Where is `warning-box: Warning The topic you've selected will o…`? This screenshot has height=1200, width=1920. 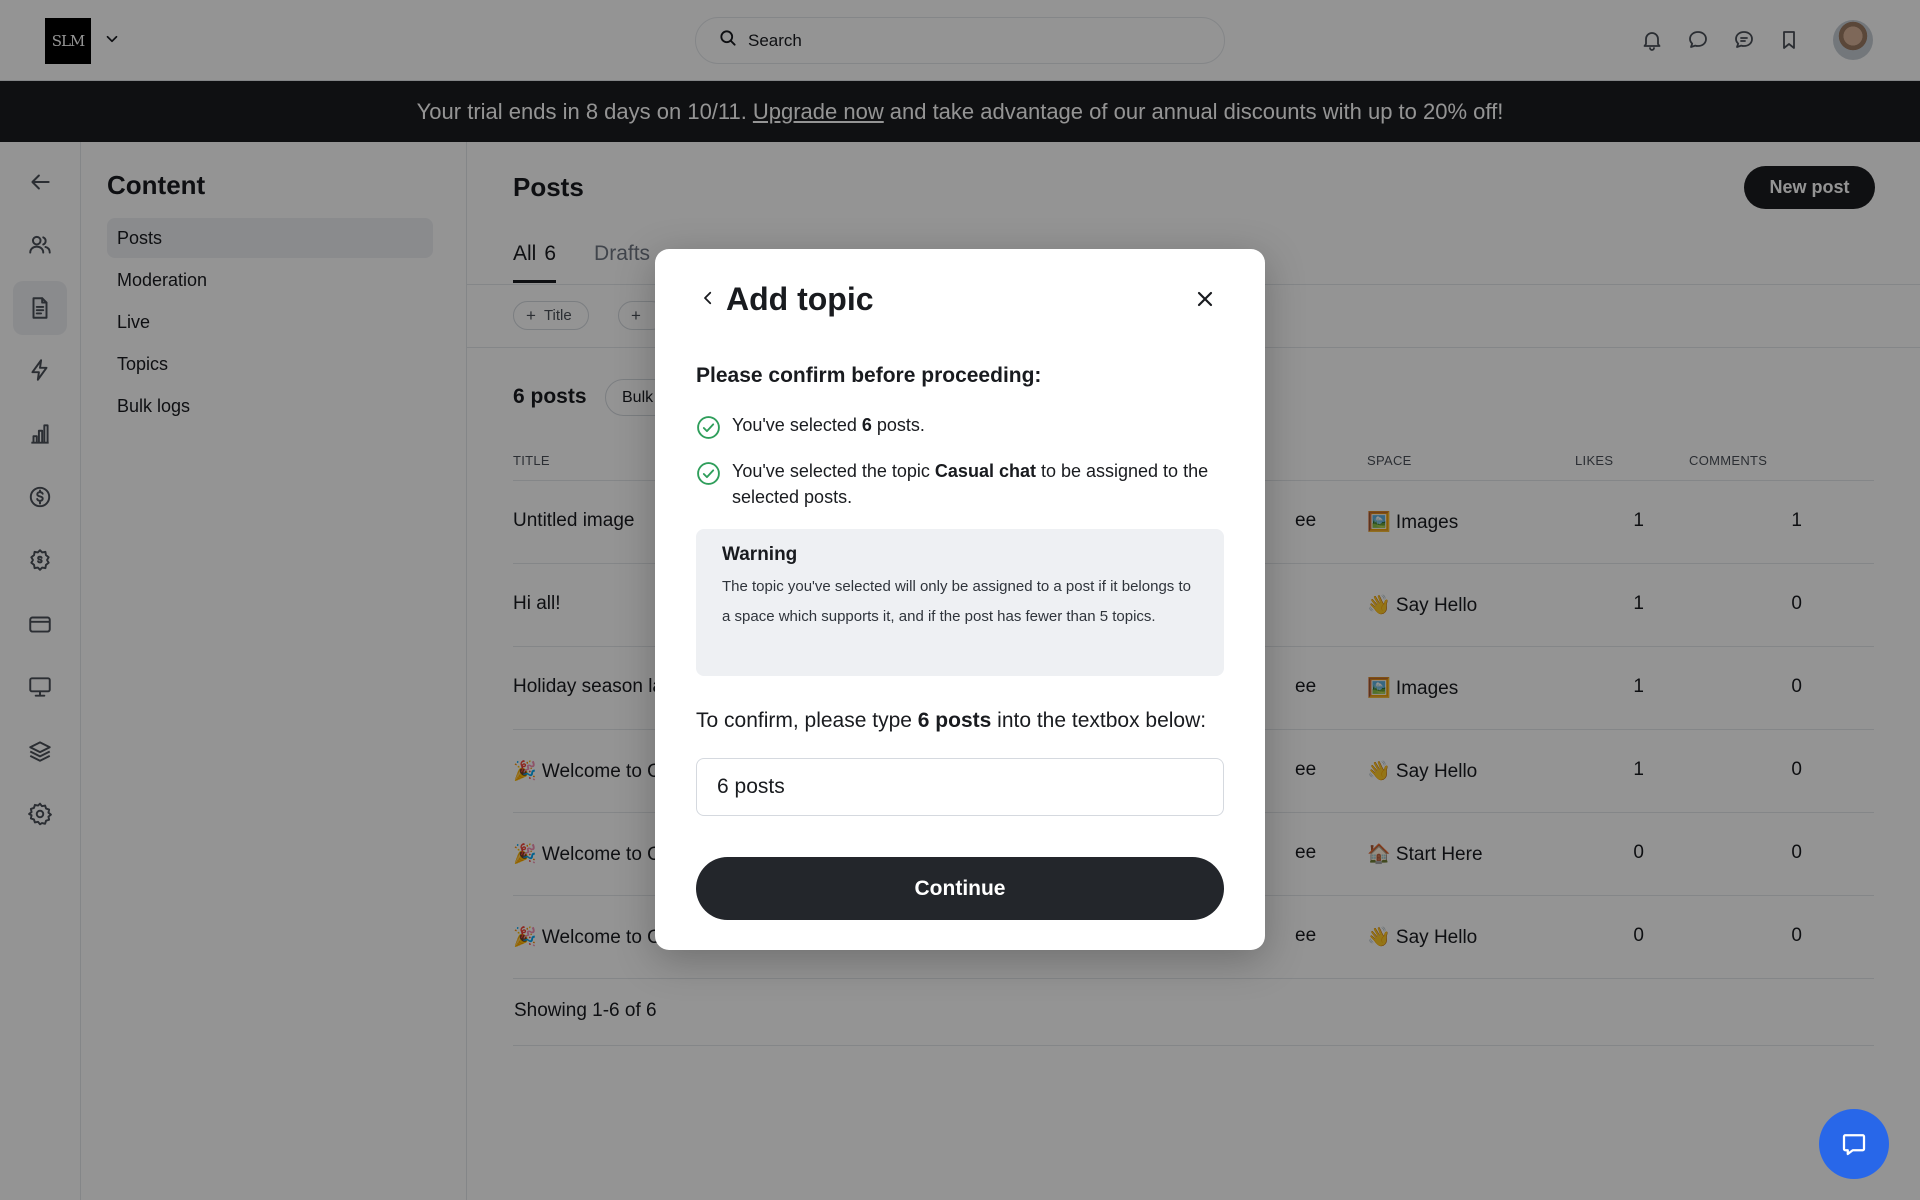 warning-box: Warning The topic you've selected will o… is located at coordinates (960, 602).